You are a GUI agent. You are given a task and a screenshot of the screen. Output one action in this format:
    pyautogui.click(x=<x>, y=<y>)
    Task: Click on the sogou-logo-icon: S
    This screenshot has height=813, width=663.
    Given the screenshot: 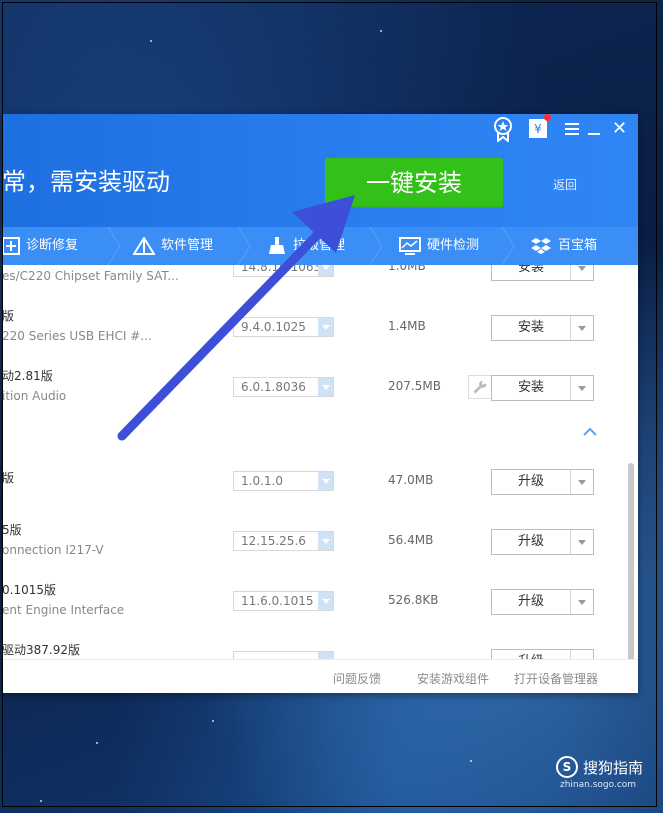 What is the action you would take?
    pyautogui.click(x=567, y=767)
    